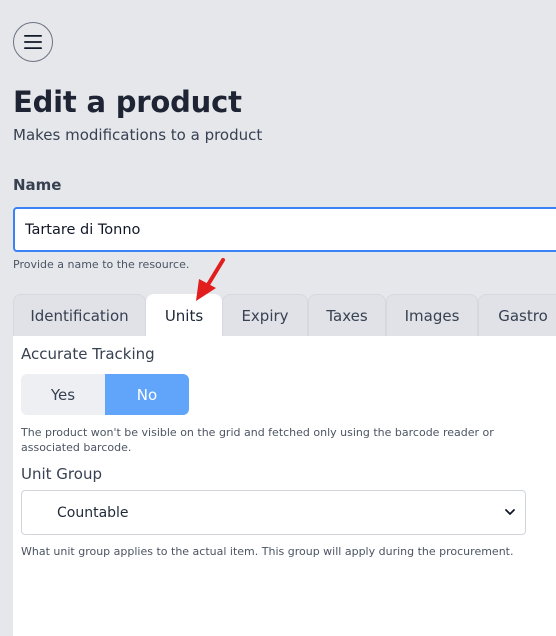 Image resolution: width=556 pixels, height=636 pixels. What do you see at coordinates (79, 315) in the screenshot?
I see `tab-identification: Identification` at bounding box center [79, 315].